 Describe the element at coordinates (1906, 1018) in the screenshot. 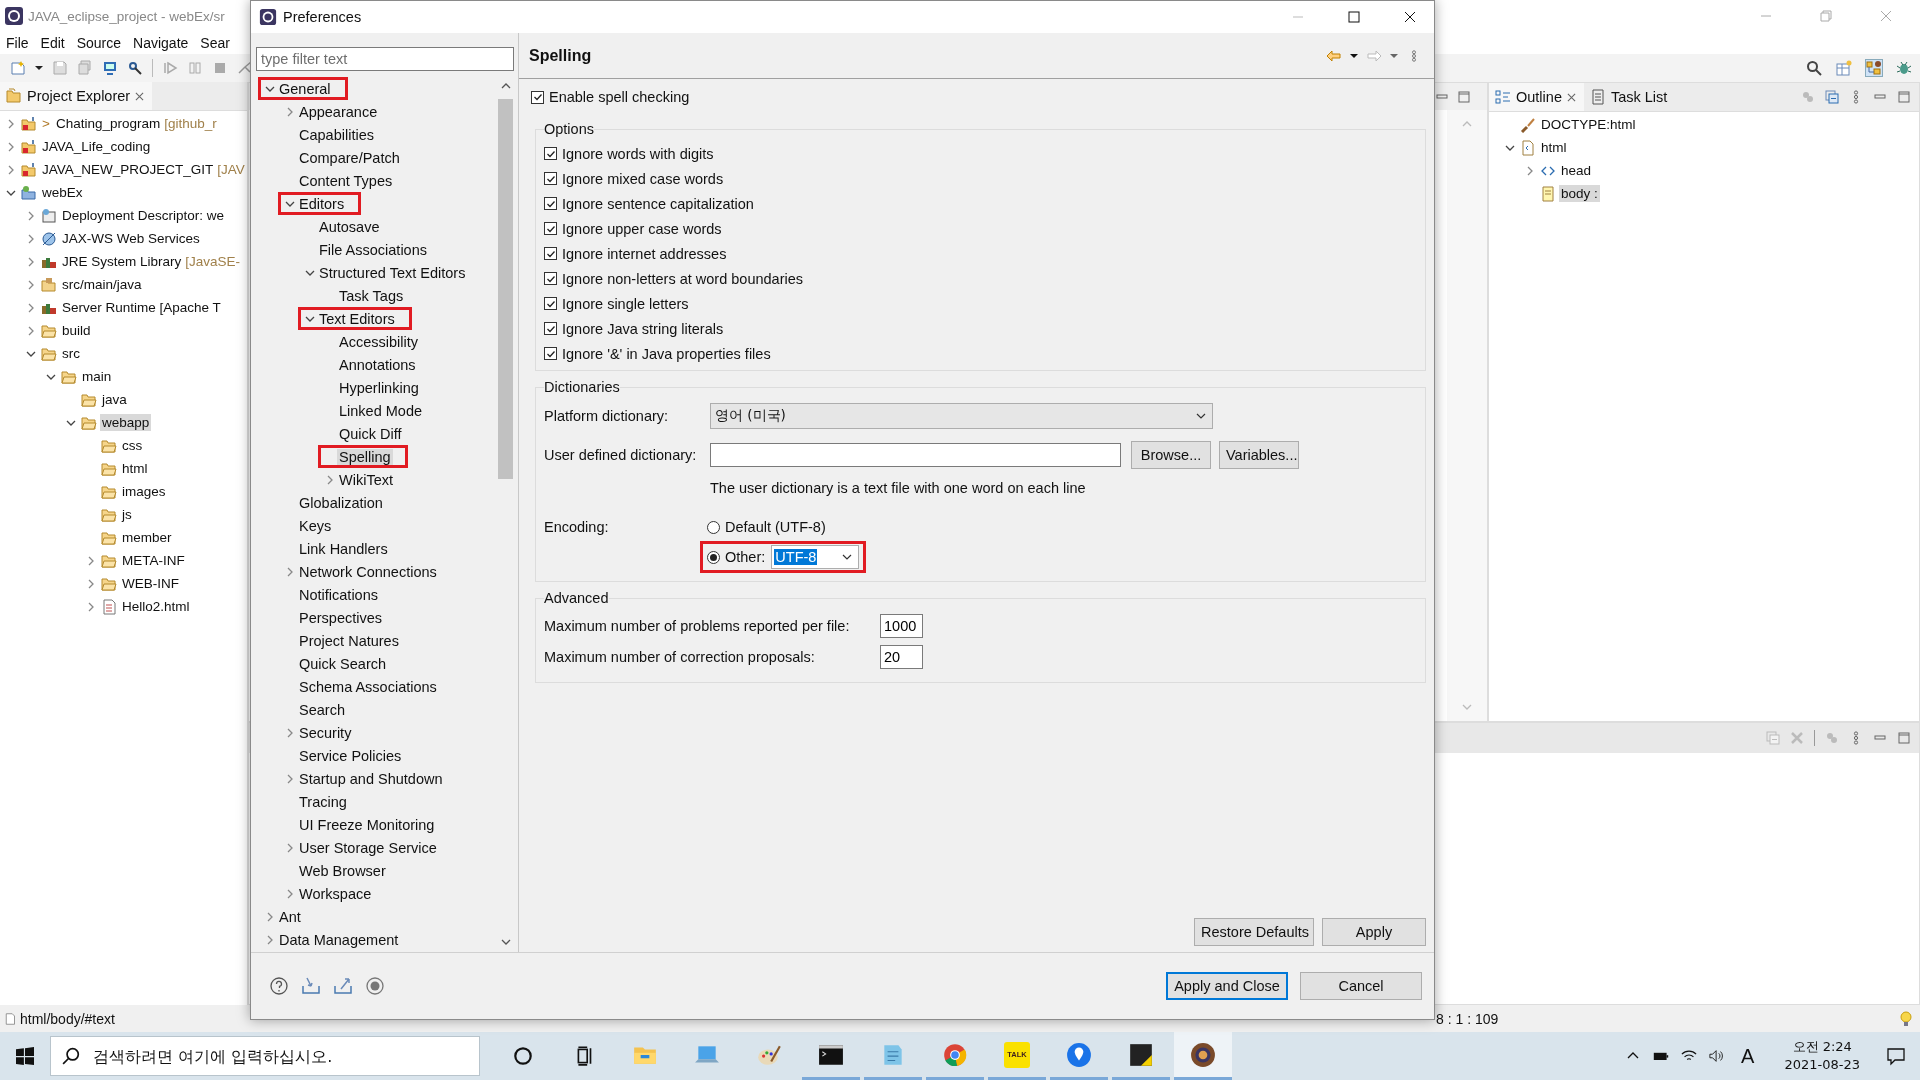

I see `lightbulb-icon` at that location.